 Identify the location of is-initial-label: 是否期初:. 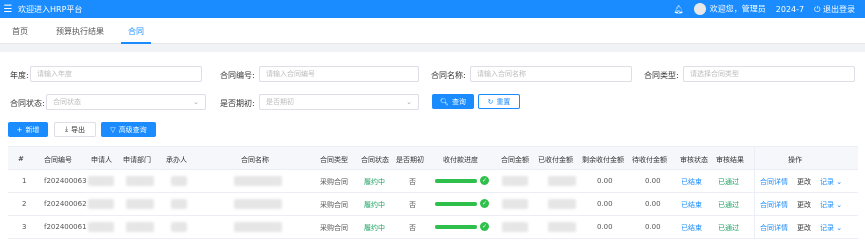
(237, 103).